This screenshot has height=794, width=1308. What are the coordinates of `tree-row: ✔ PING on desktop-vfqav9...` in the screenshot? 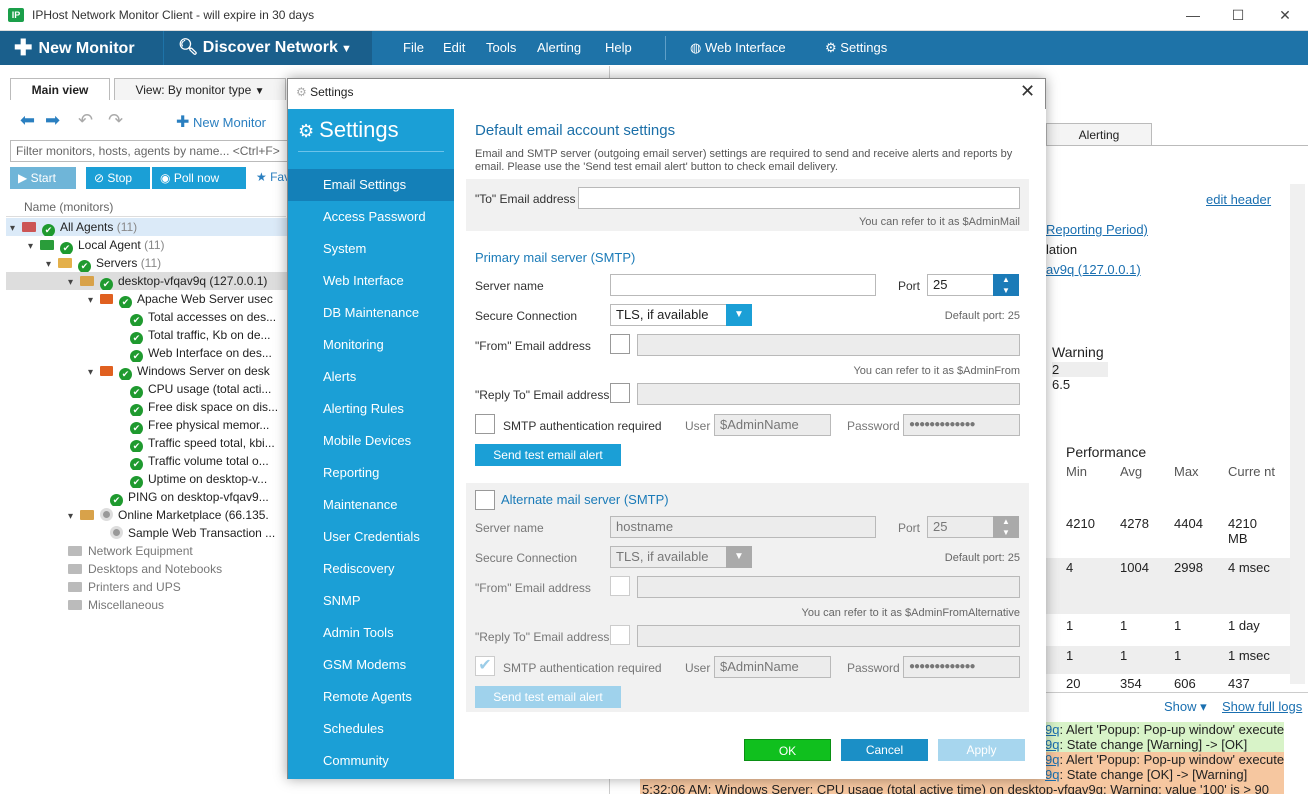 It's located at (147, 497).